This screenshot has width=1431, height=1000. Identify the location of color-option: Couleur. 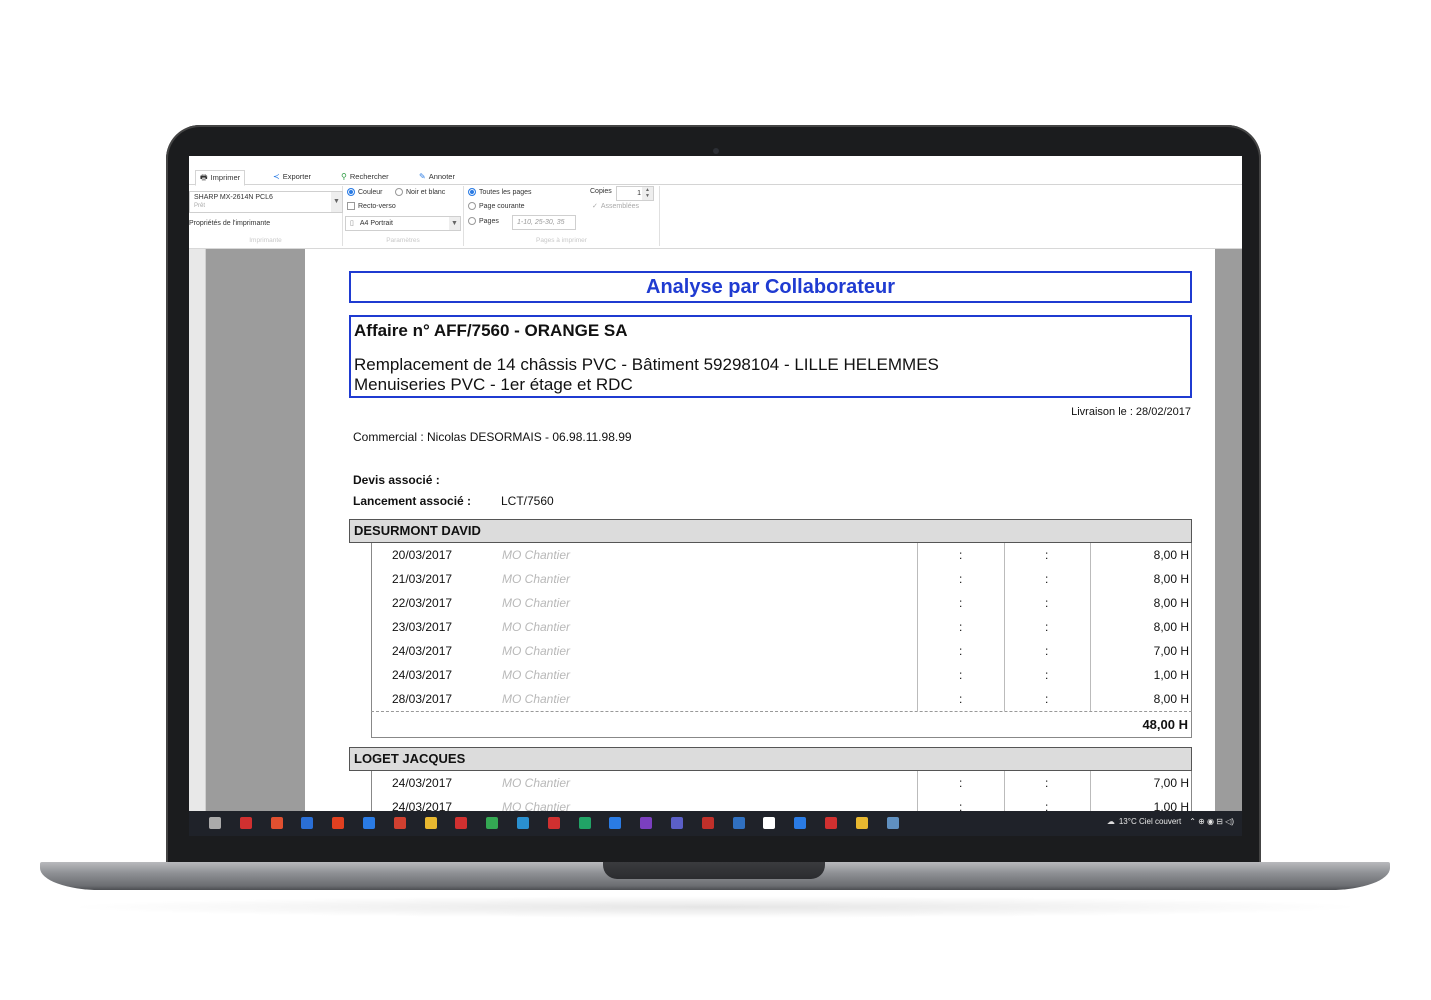
(365, 192).